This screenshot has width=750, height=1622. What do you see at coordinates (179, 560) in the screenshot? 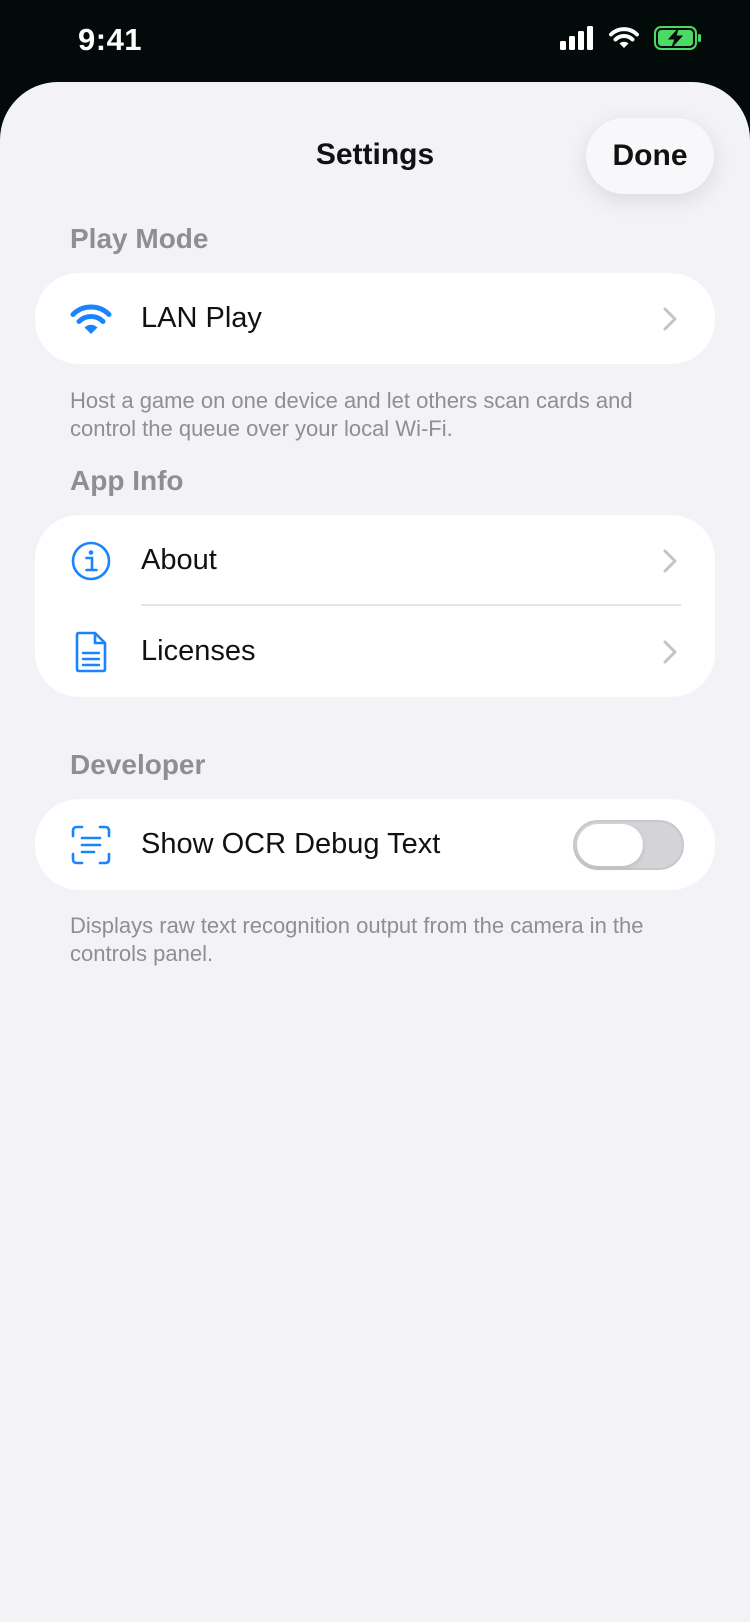
I see `about-label: About` at bounding box center [179, 560].